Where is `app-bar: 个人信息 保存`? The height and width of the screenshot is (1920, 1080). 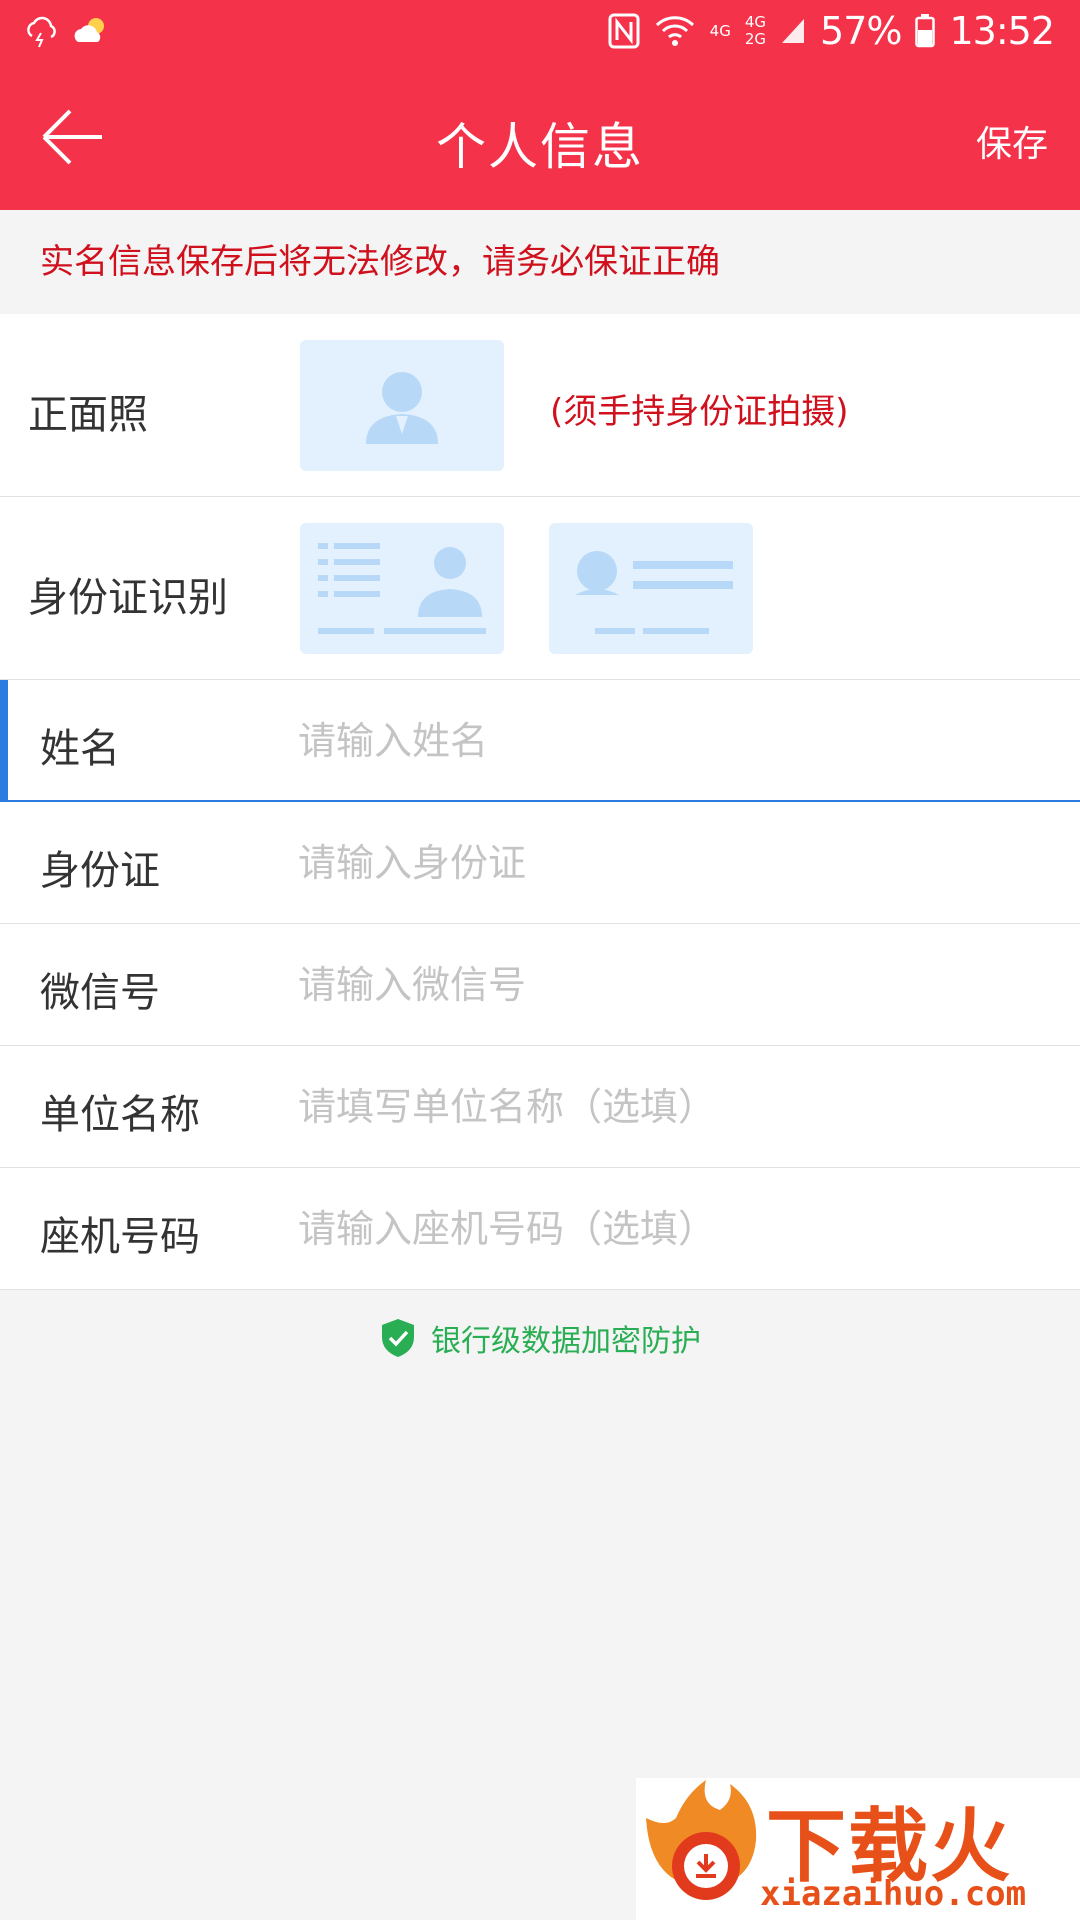
app-bar: 个人信息 保存 is located at coordinates (540, 136).